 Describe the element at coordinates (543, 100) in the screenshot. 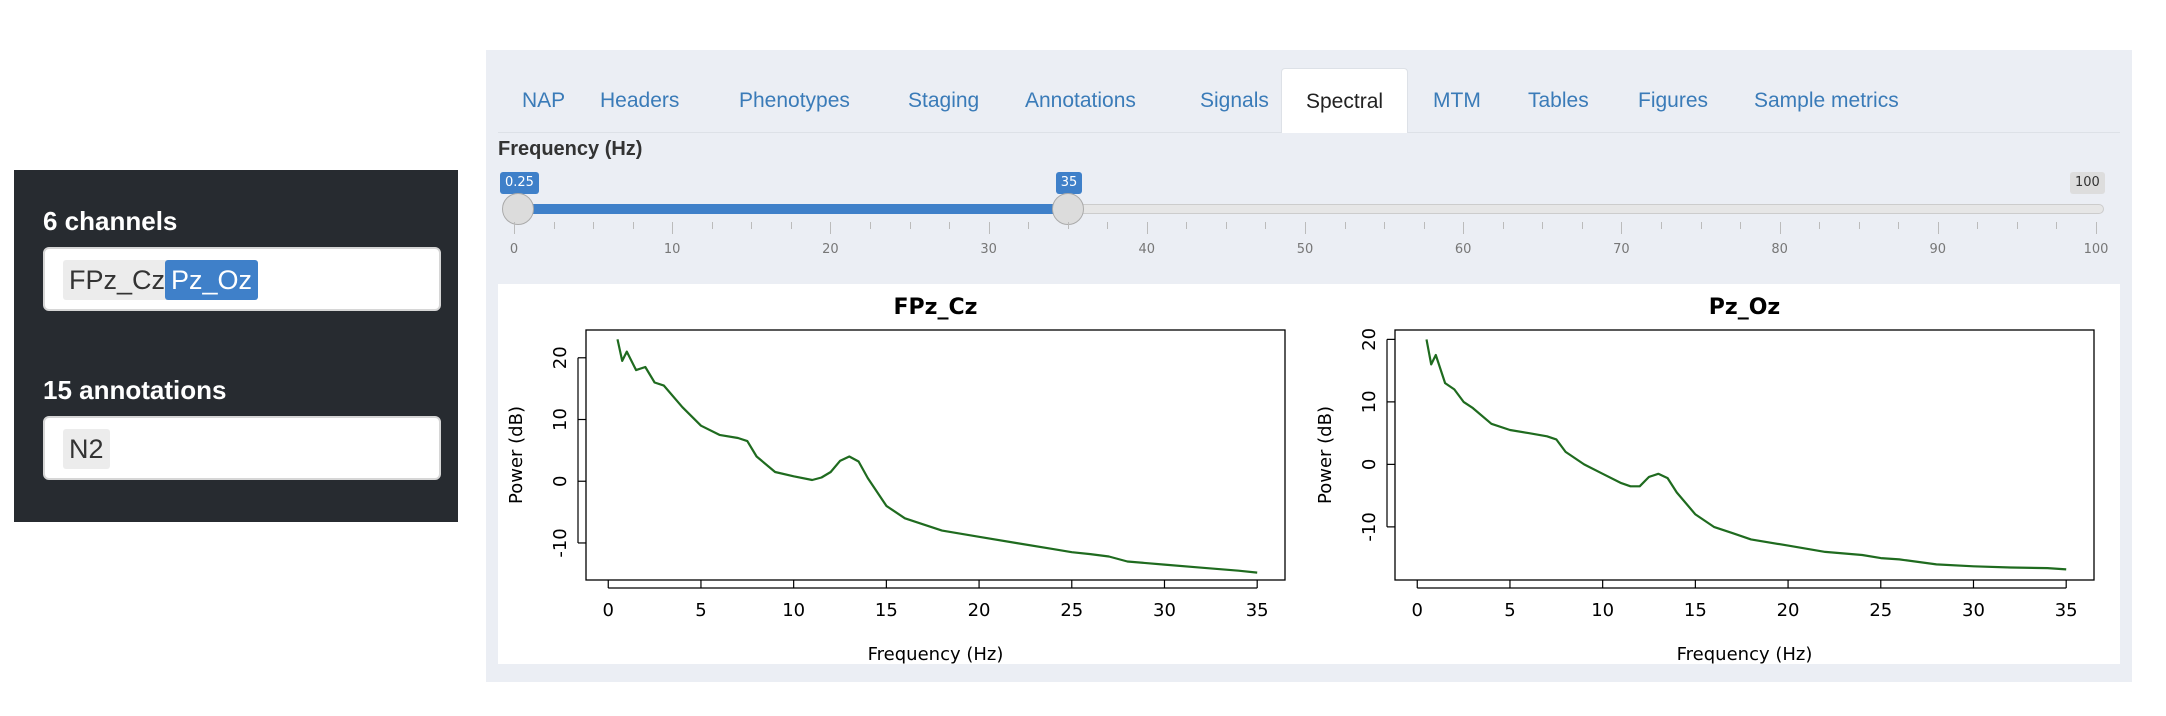

I see `tab-nap: NAP` at that location.